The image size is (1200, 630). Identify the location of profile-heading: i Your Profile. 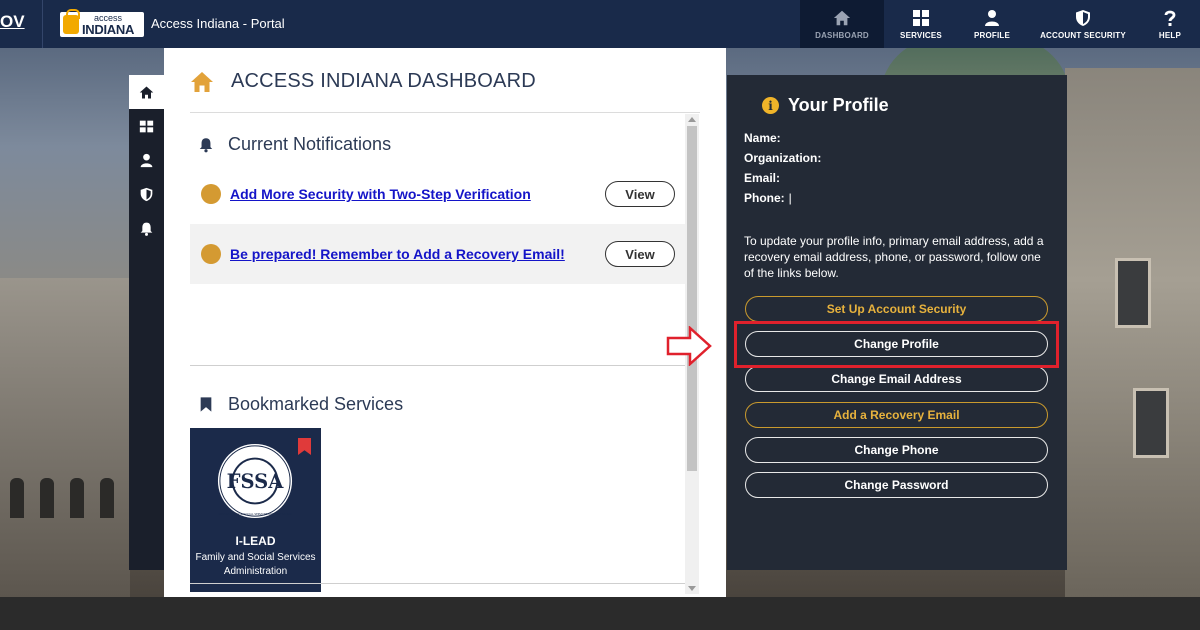
(821, 105).